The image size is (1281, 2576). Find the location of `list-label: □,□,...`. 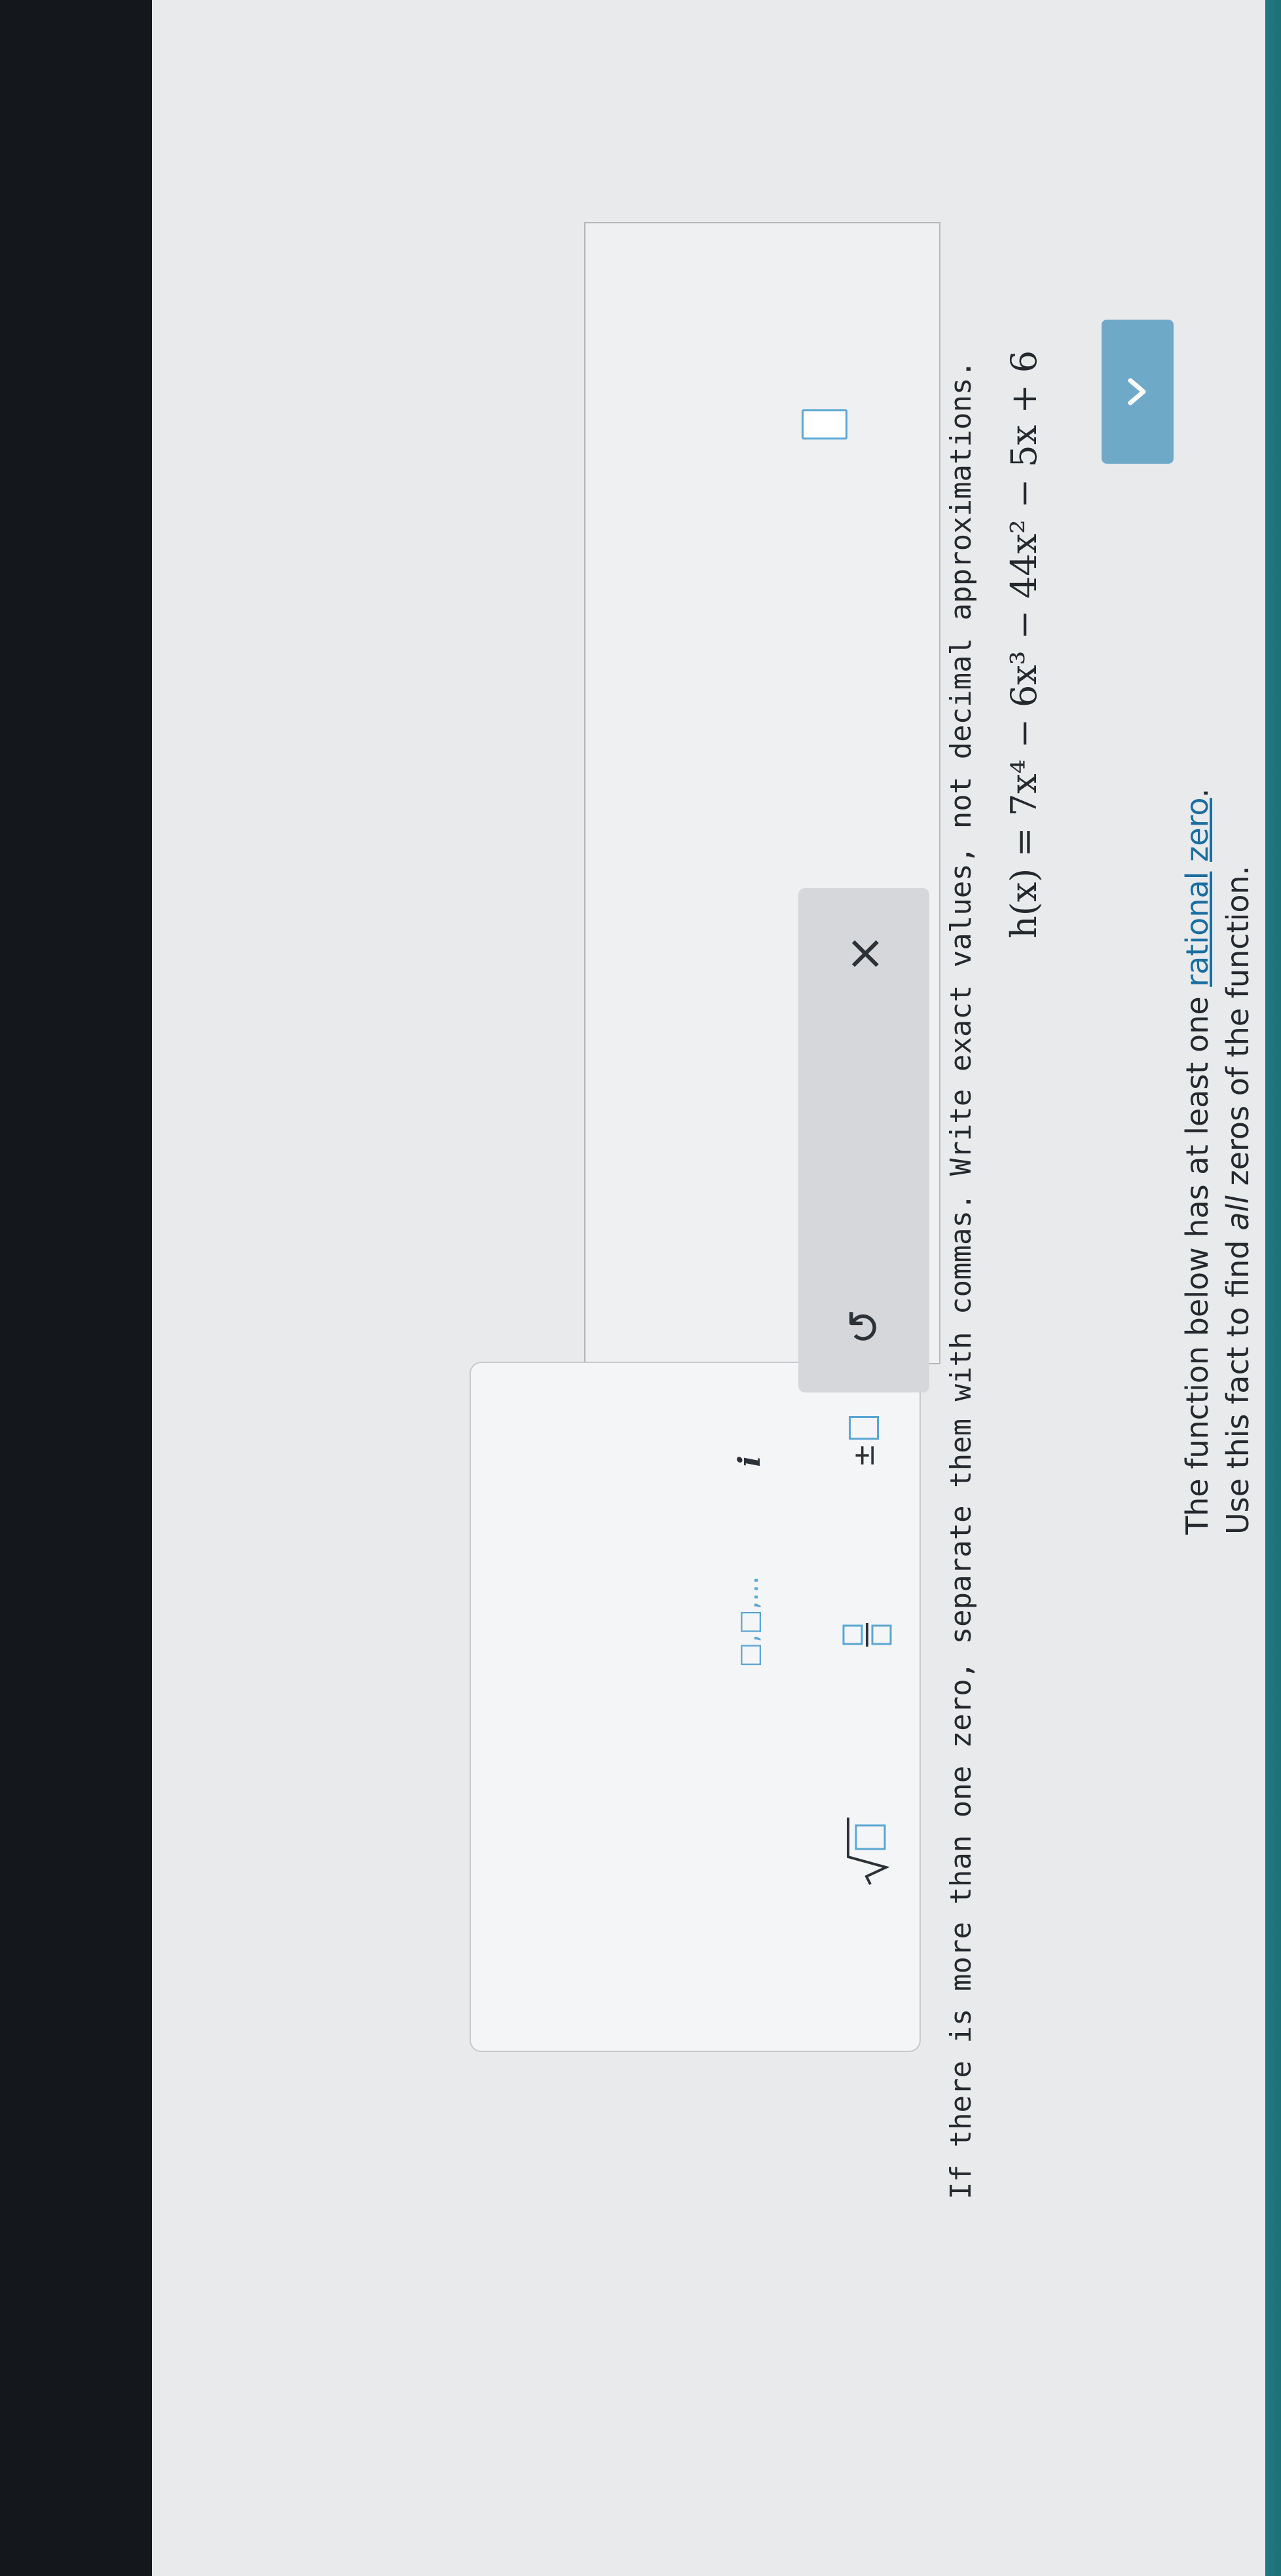

list-label: □,□,... is located at coordinates (749, 1622).